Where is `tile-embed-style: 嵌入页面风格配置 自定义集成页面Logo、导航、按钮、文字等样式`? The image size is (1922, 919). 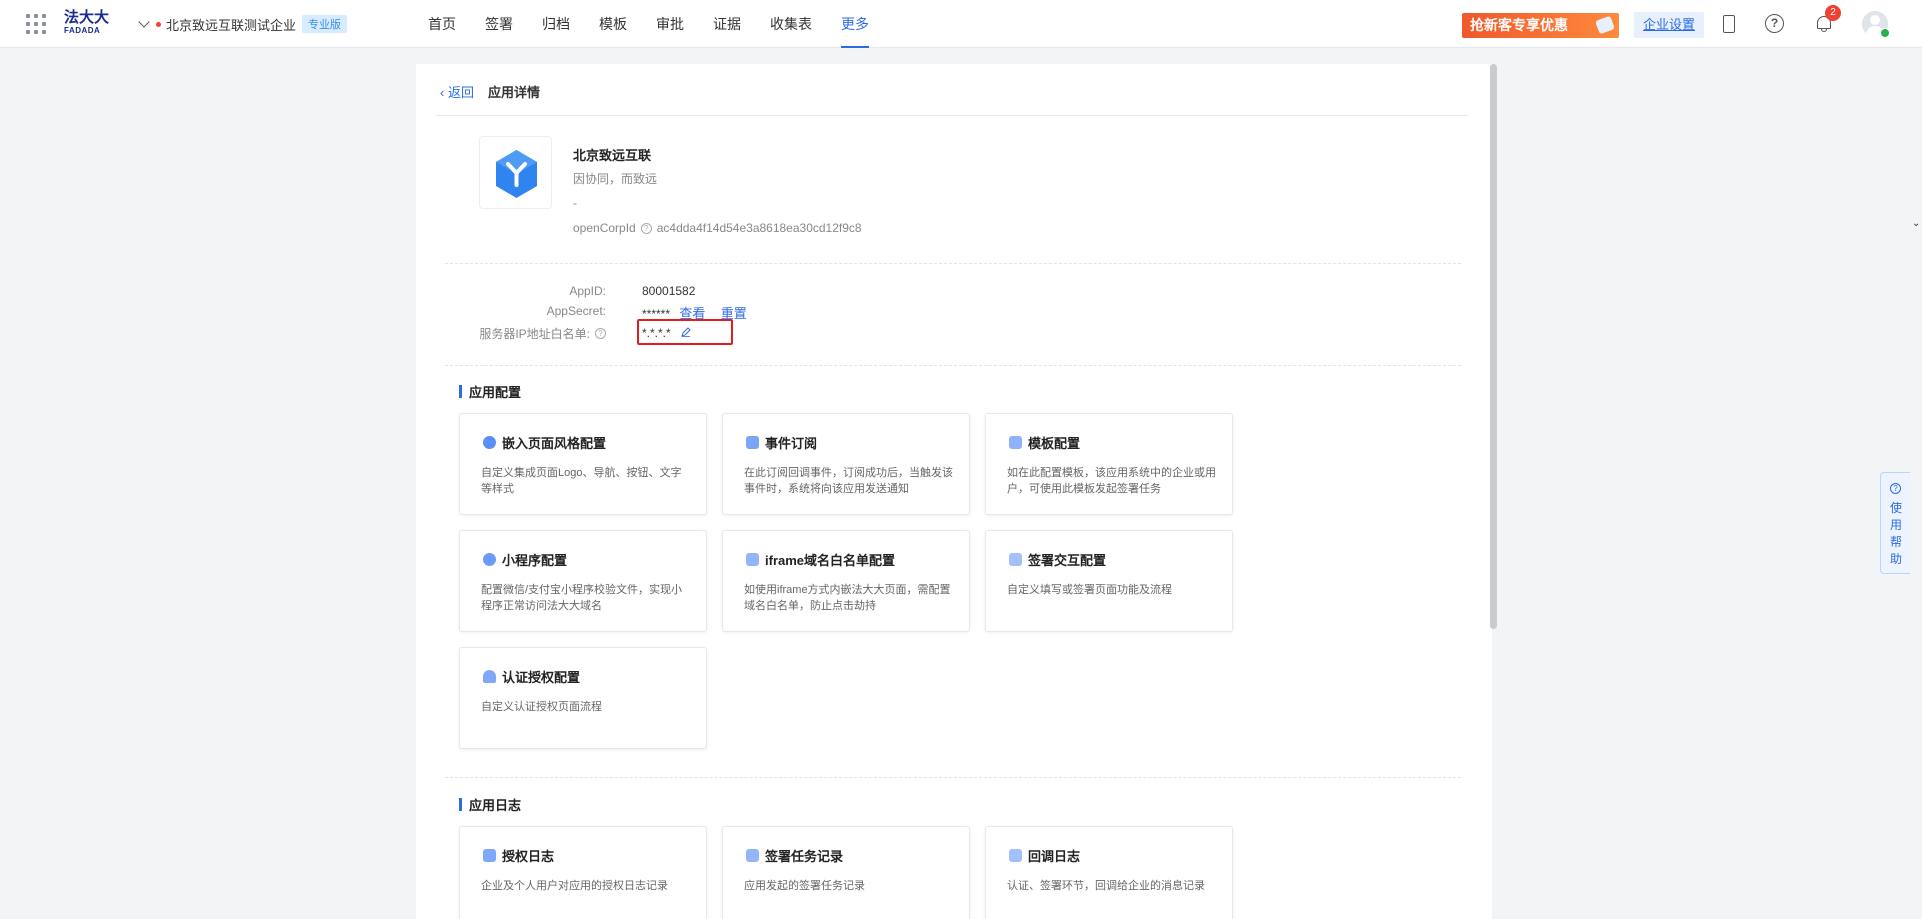
tile-embed-style: 嵌入页面风格配置 自定义集成页面Logo、导航、按钮、文字等样式 is located at coordinates (583, 464).